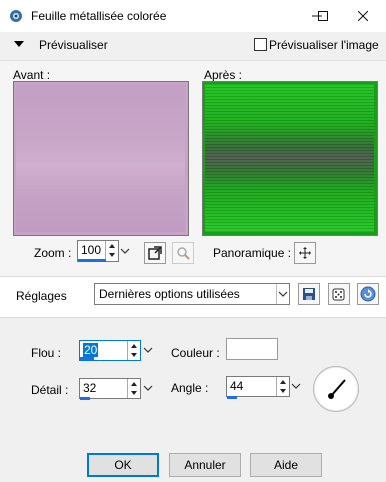 The width and height of the screenshot is (386, 482). I want to click on app-icon, so click(16, 16).